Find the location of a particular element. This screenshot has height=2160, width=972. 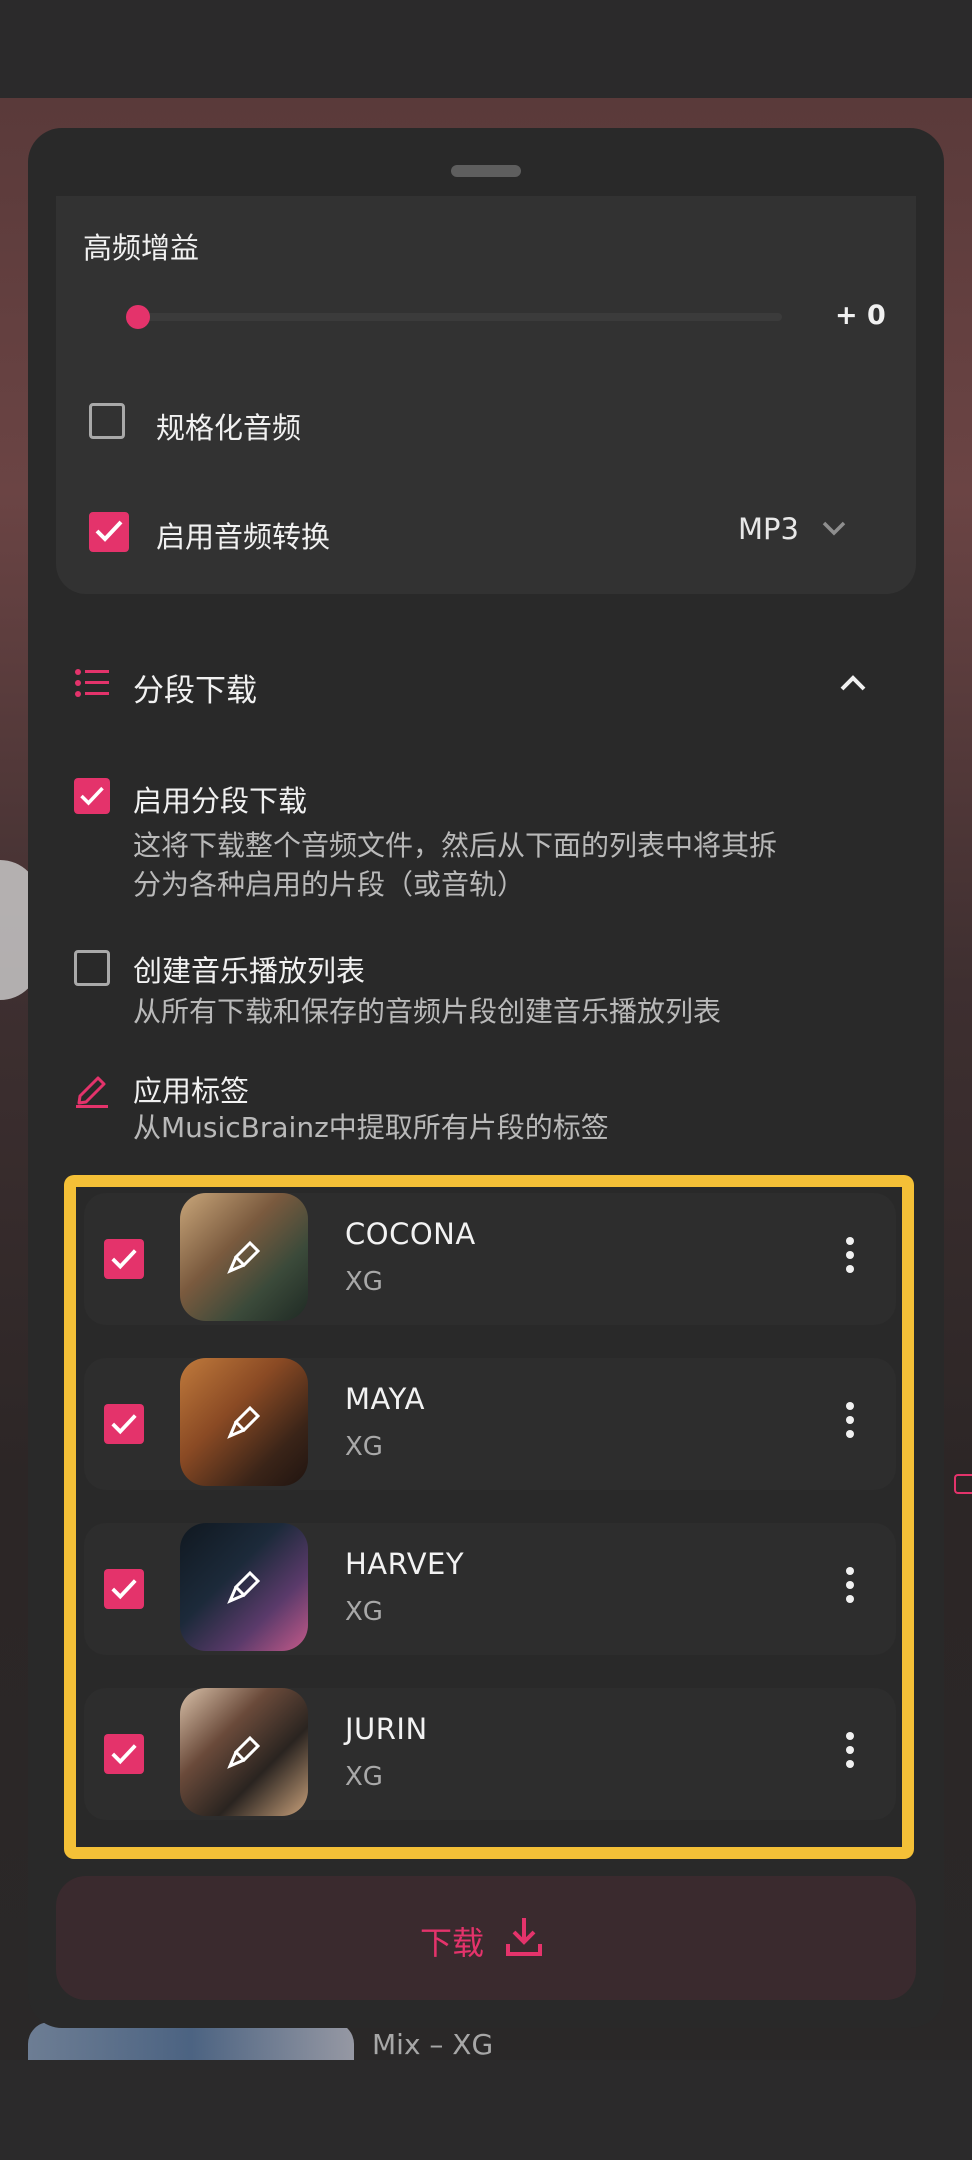

audio-conversion-checkbox is located at coordinates (109, 532).